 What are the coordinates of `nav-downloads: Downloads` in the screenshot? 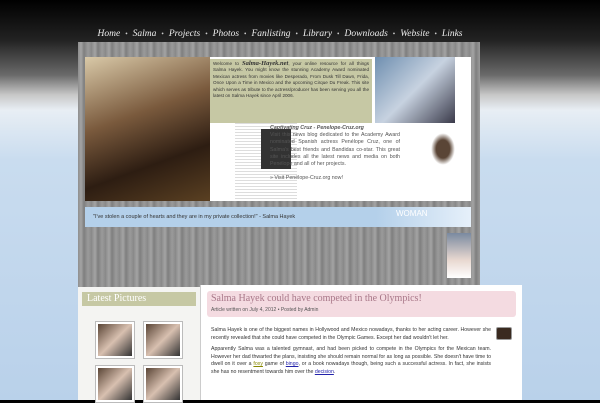 It's located at (366, 34).